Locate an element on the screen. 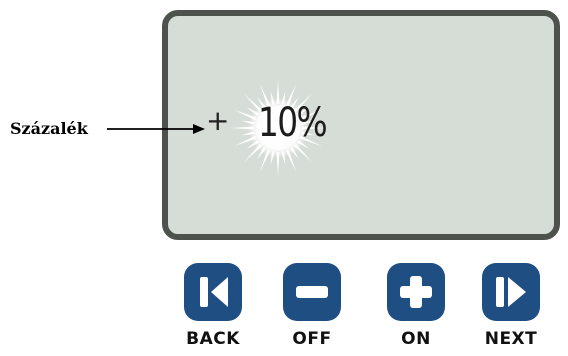  back-icon is located at coordinates (214, 292).